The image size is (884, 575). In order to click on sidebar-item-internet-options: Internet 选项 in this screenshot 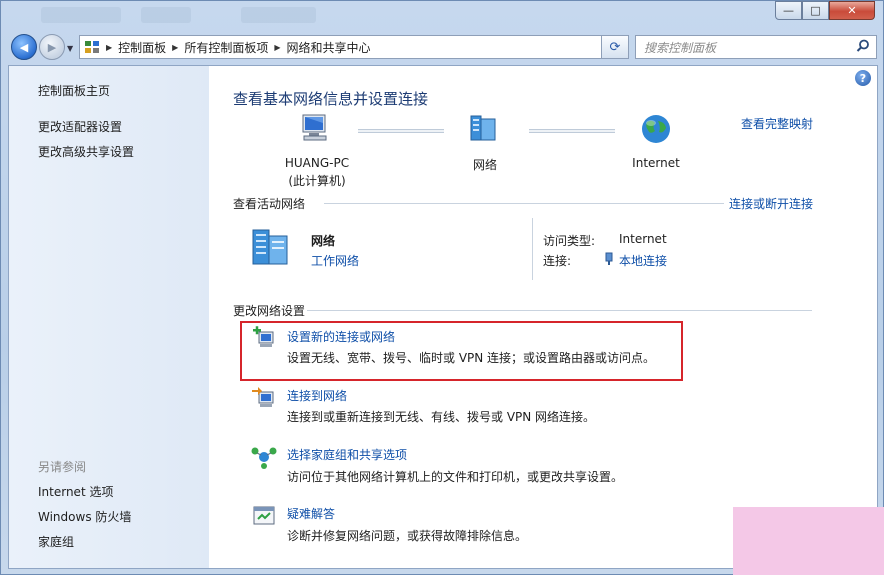, I will do `click(75, 491)`.